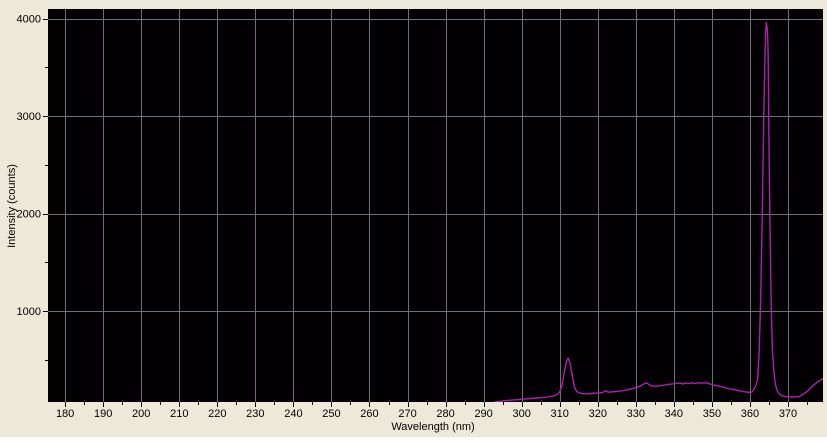 Image resolution: width=827 pixels, height=442 pixels. Describe the element at coordinates (103, 414) in the screenshot. I see `x-tick-label: 190` at that location.